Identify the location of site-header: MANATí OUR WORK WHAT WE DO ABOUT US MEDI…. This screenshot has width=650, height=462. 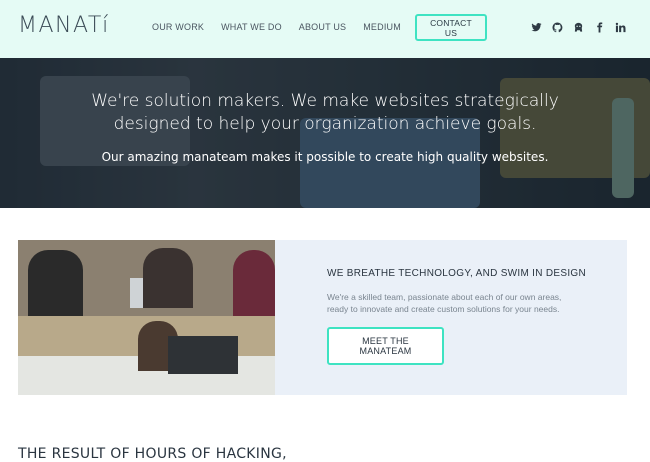
(325, 29).